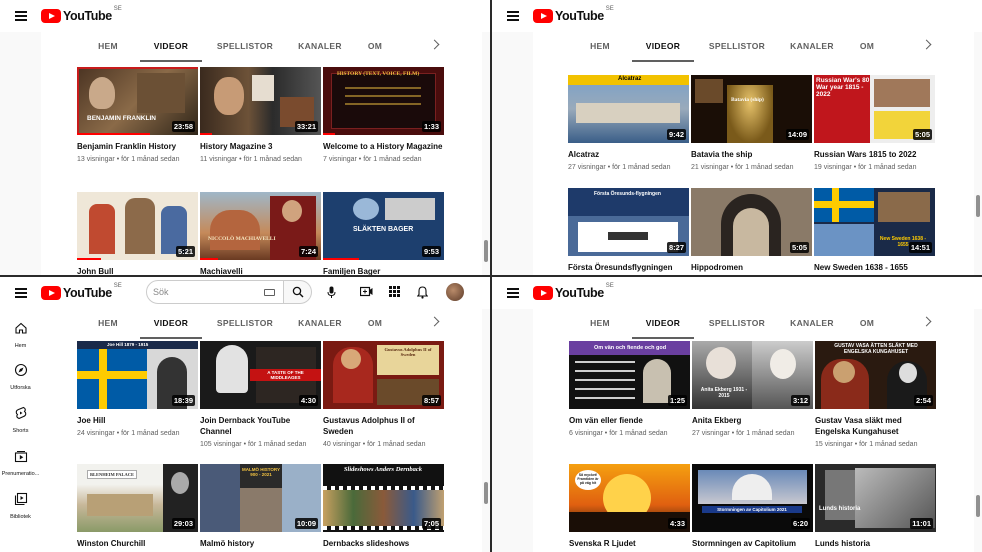 The width and height of the screenshot is (982, 552). I want to click on sidebar-item-library: Bibliotek, so click(20, 506).